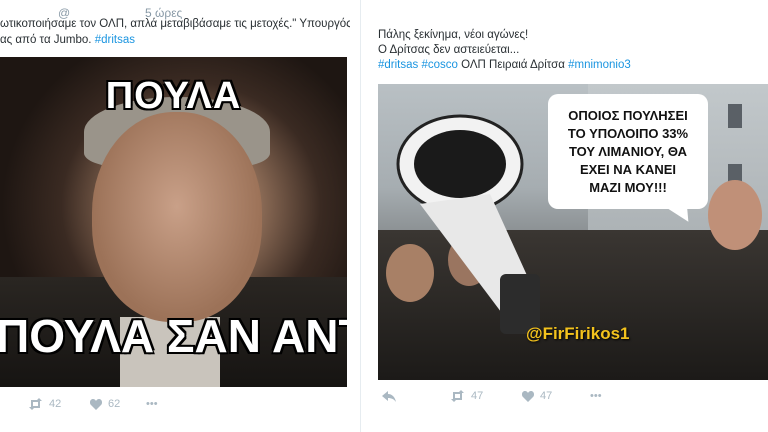 This screenshot has height=432, width=768. I want to click on like-button: 47, so click(537, 396).